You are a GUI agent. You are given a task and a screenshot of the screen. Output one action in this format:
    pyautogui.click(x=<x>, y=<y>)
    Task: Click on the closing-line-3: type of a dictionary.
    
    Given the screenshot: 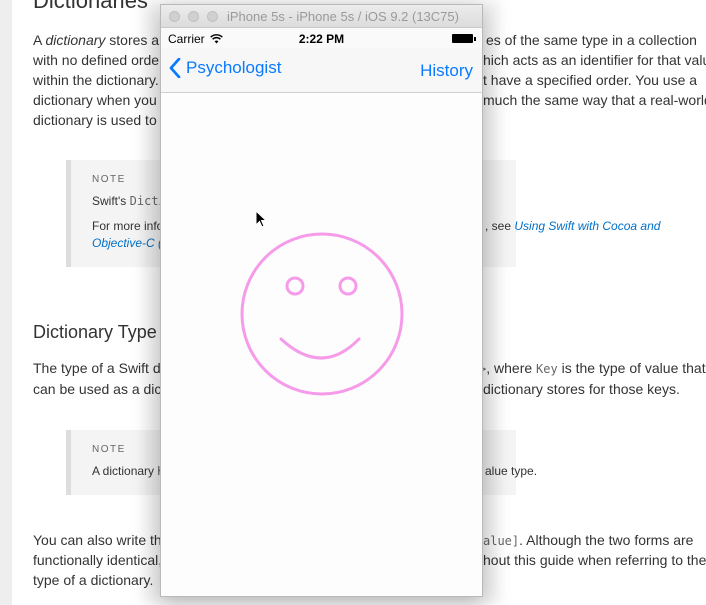 What is the action you would take?
    pyautogui.click(x=93, y=580)
    